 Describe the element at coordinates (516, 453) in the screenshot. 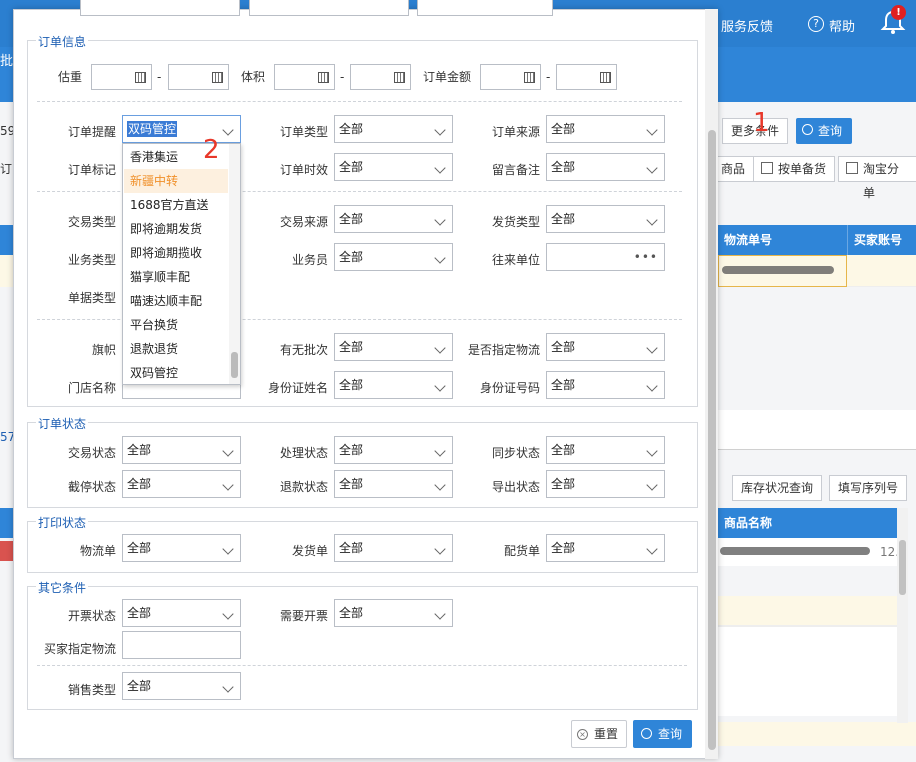

I see `sync-status-label: 同步状态` at that location.